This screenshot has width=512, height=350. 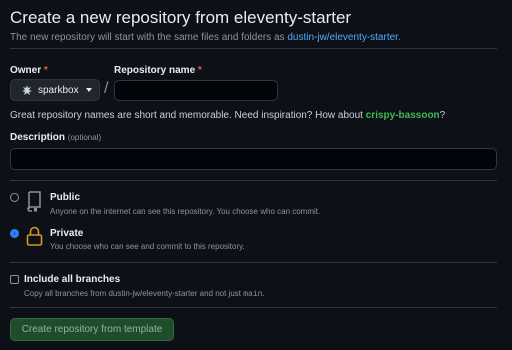 What do you see at coordinates (342, 37) in the screenshot?
I see `template-link: dustin-jw/eleventy-starter` at bounding box center [342, 37].